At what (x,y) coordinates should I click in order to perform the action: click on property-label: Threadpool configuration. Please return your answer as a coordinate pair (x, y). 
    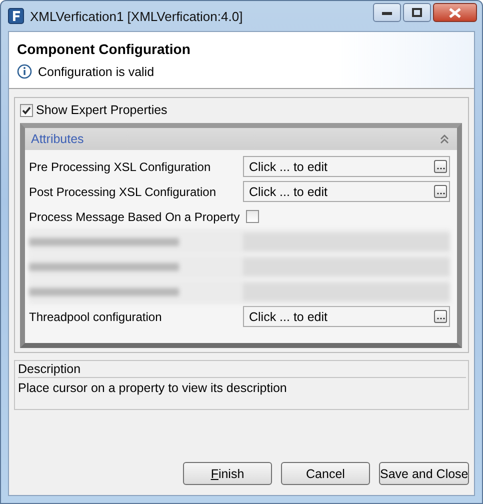
    Looking at the image, I should click on (96, 317).